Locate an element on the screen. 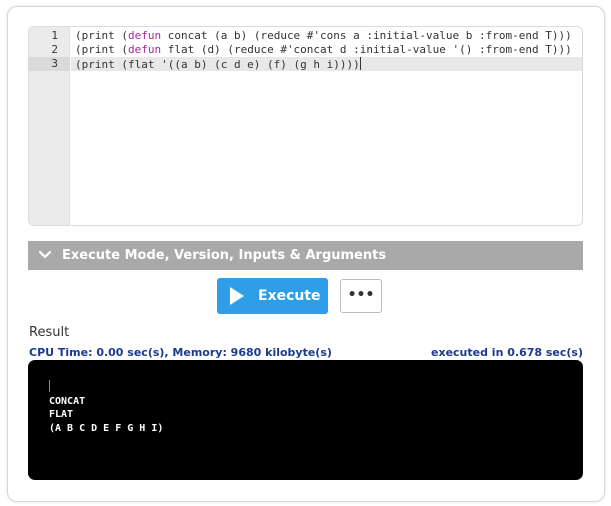  output-line: CONCAT is located at coordinates (67, 401).